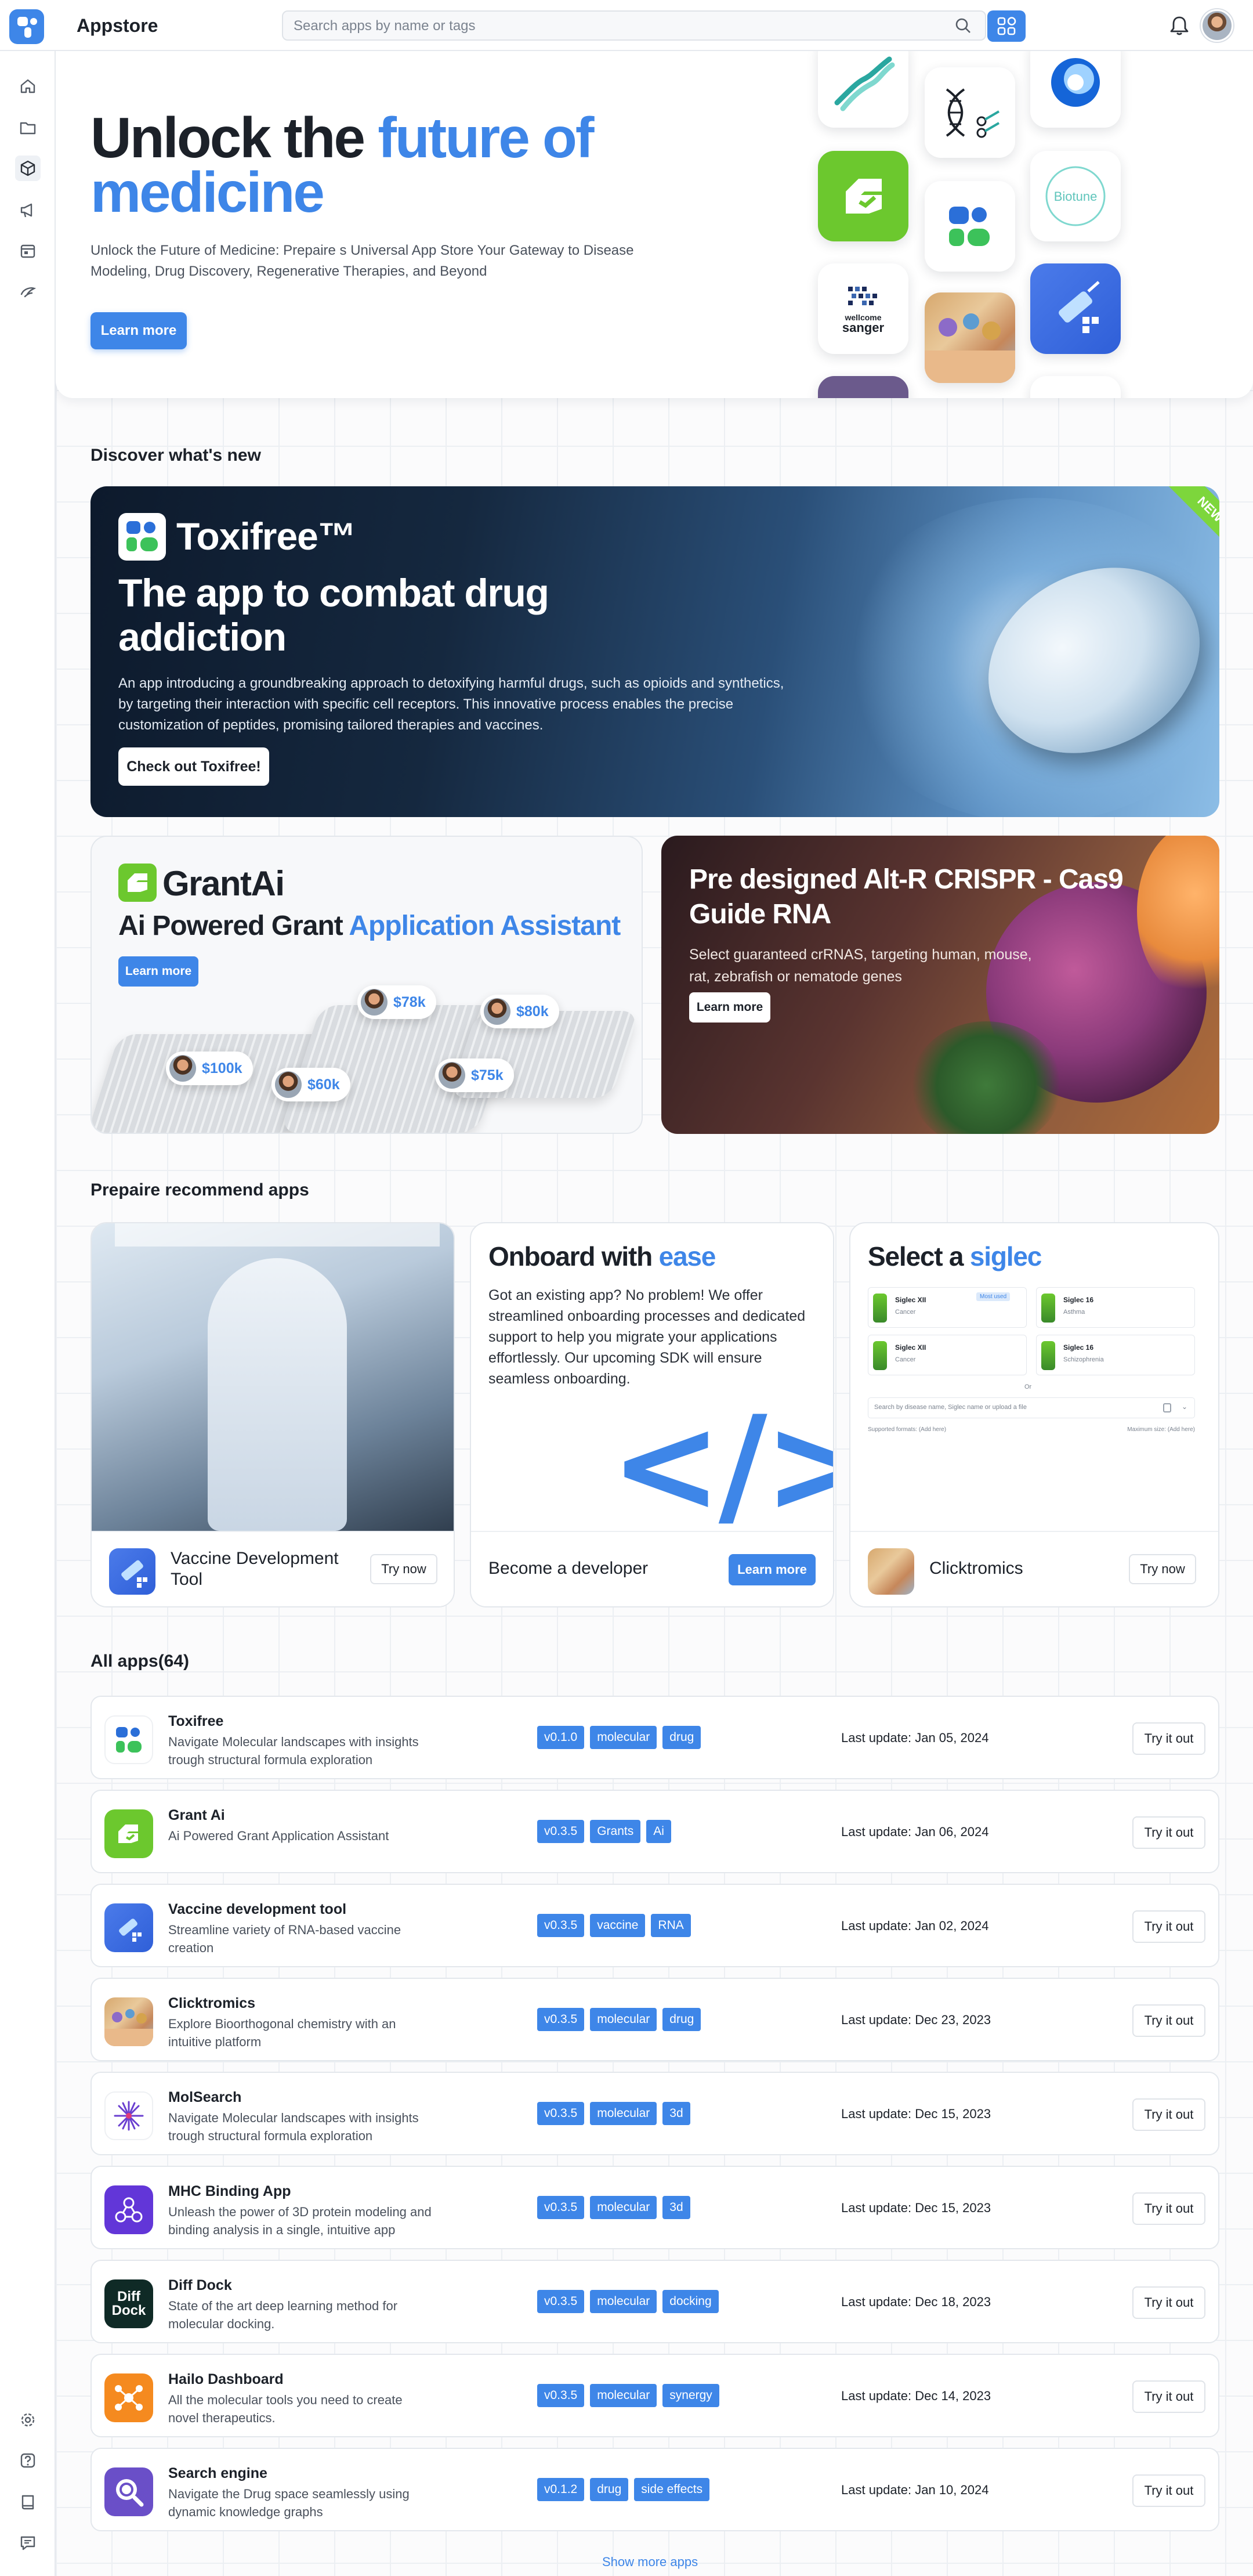 This screenshot has width=1253, height=2576. What do you see at coordinates (403, 1569) in the screenshot?
I see `vaccine-try-now-button: Try now` at bounding box center [403, 1569].